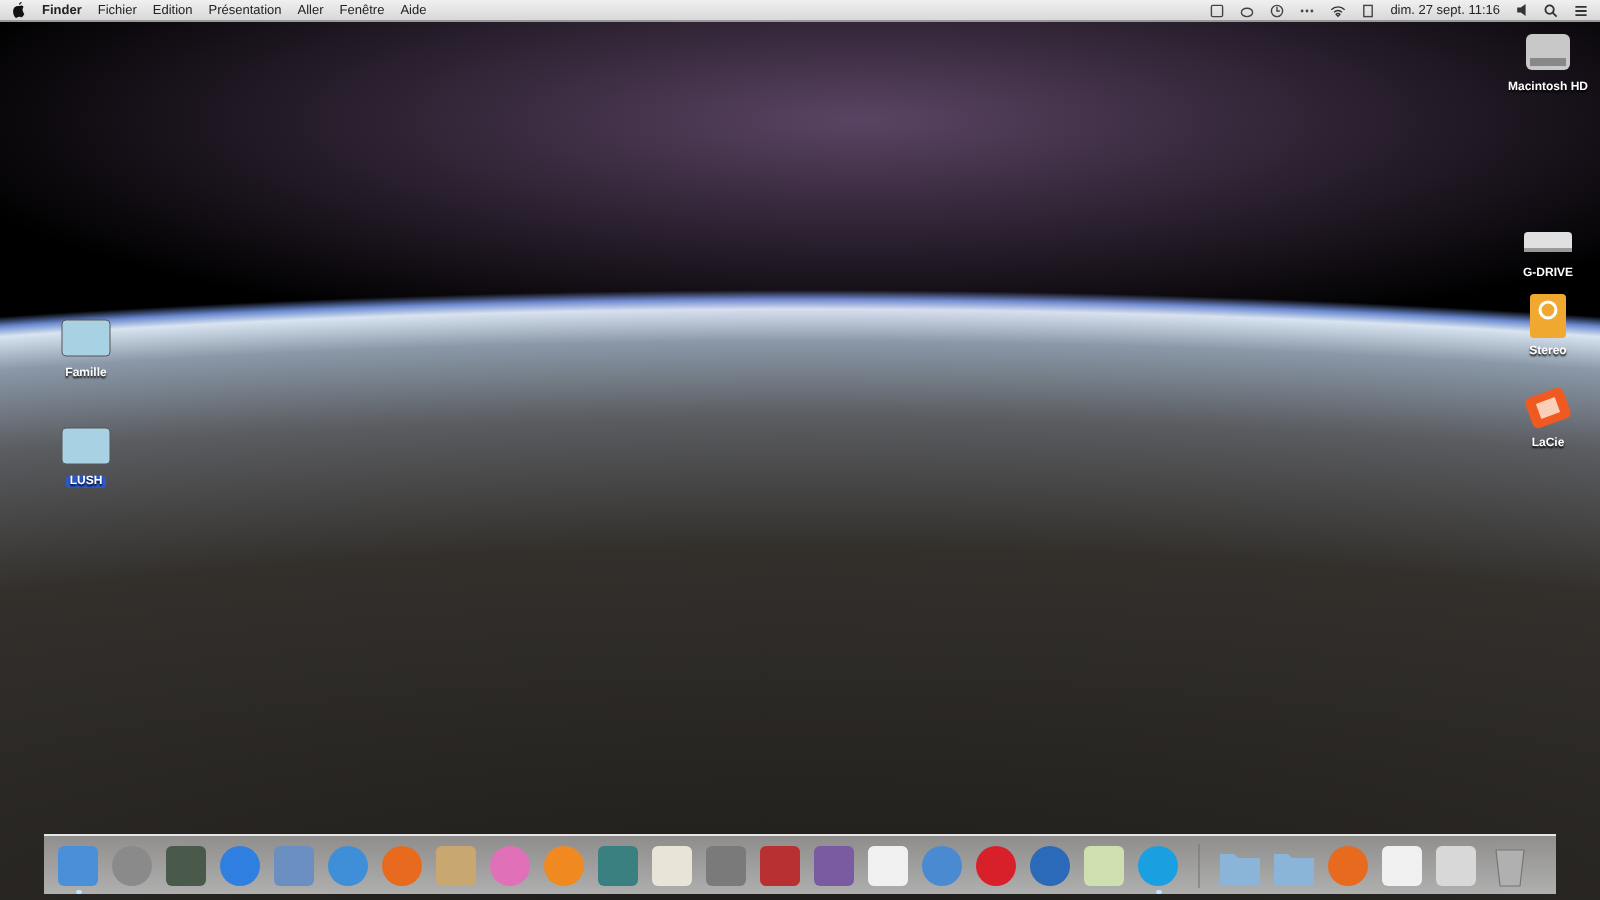 The image size is (1600, 900). Describe the element at coordinates (1581, 10) in the screenshot. I see `list-icon` at that location.